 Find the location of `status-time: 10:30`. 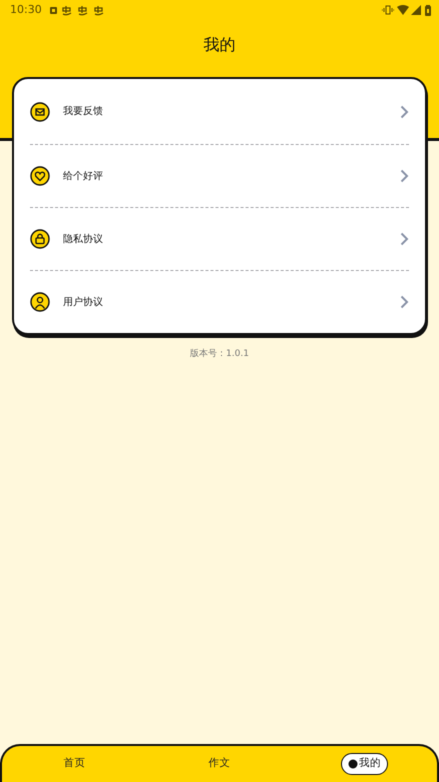

status-time: 10:30 is located at coordinates (26, 10).